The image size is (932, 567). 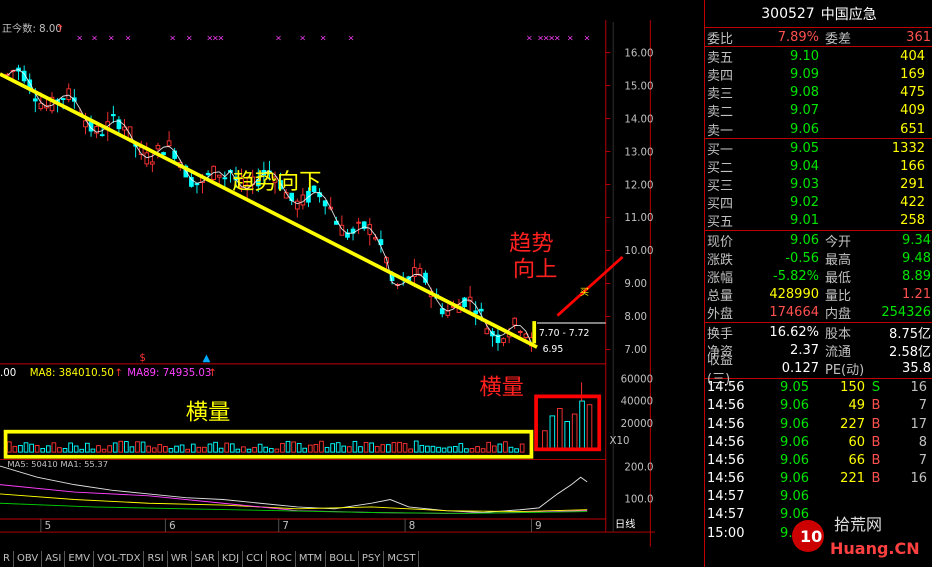 I want to click on indicator-tab-kdj: KDJ, so click(x=231, y=559).